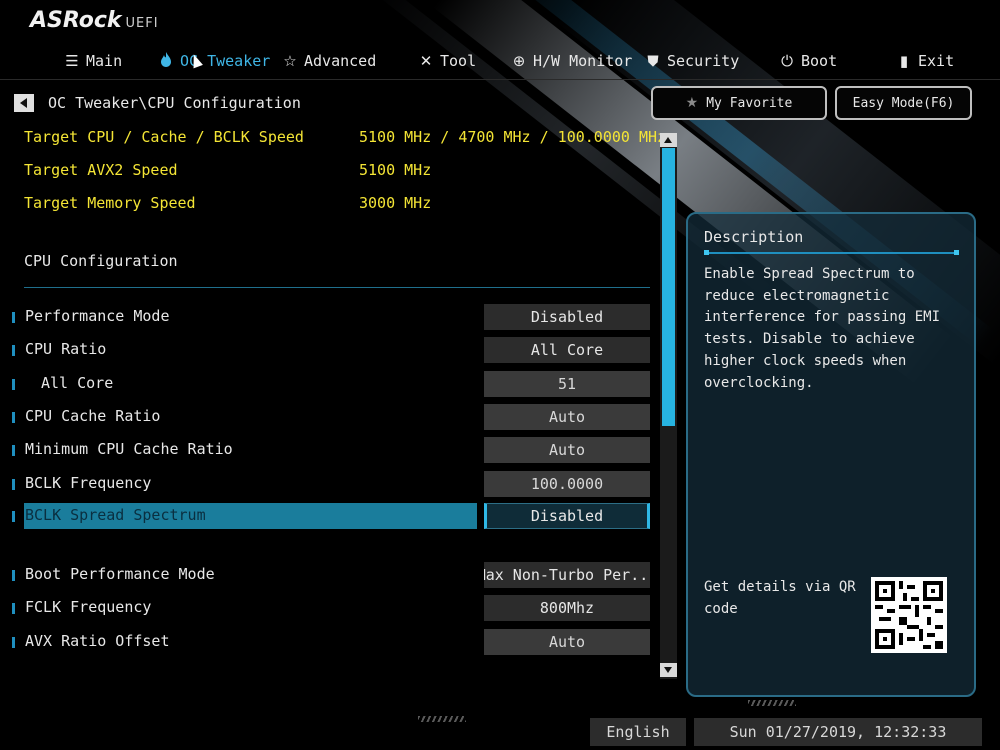 Image resolution: width=1000 pixels, height=750 pixels. What do you see at coordinates (668, 670) in the screenshot?
I see `scroll-down-button` at bounding box center [668, 670].